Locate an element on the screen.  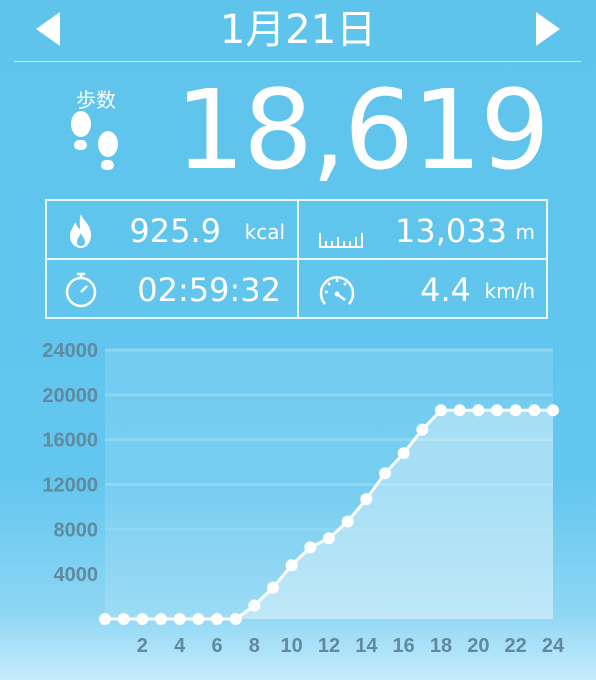
x-tick-label: 18 is located at coordinates (441, 646).